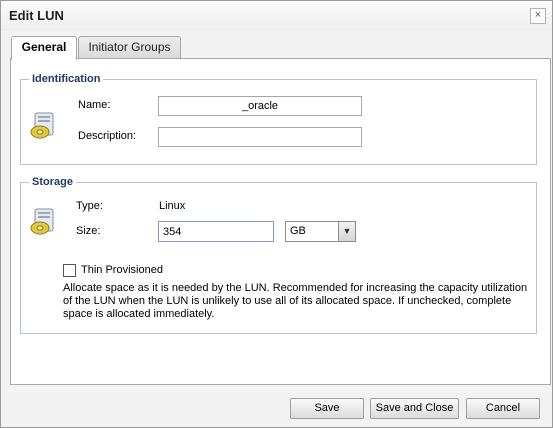 The width and height of the screenshot is (553, 428). I want to click on description-label: Description:, so click(107, 136).